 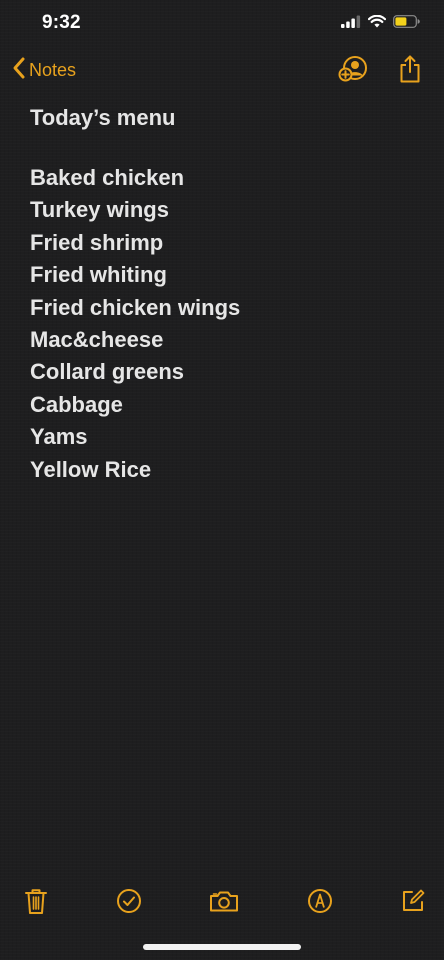 I want to click on menu-item: Yellow Rice, so click(x=91, y=469).